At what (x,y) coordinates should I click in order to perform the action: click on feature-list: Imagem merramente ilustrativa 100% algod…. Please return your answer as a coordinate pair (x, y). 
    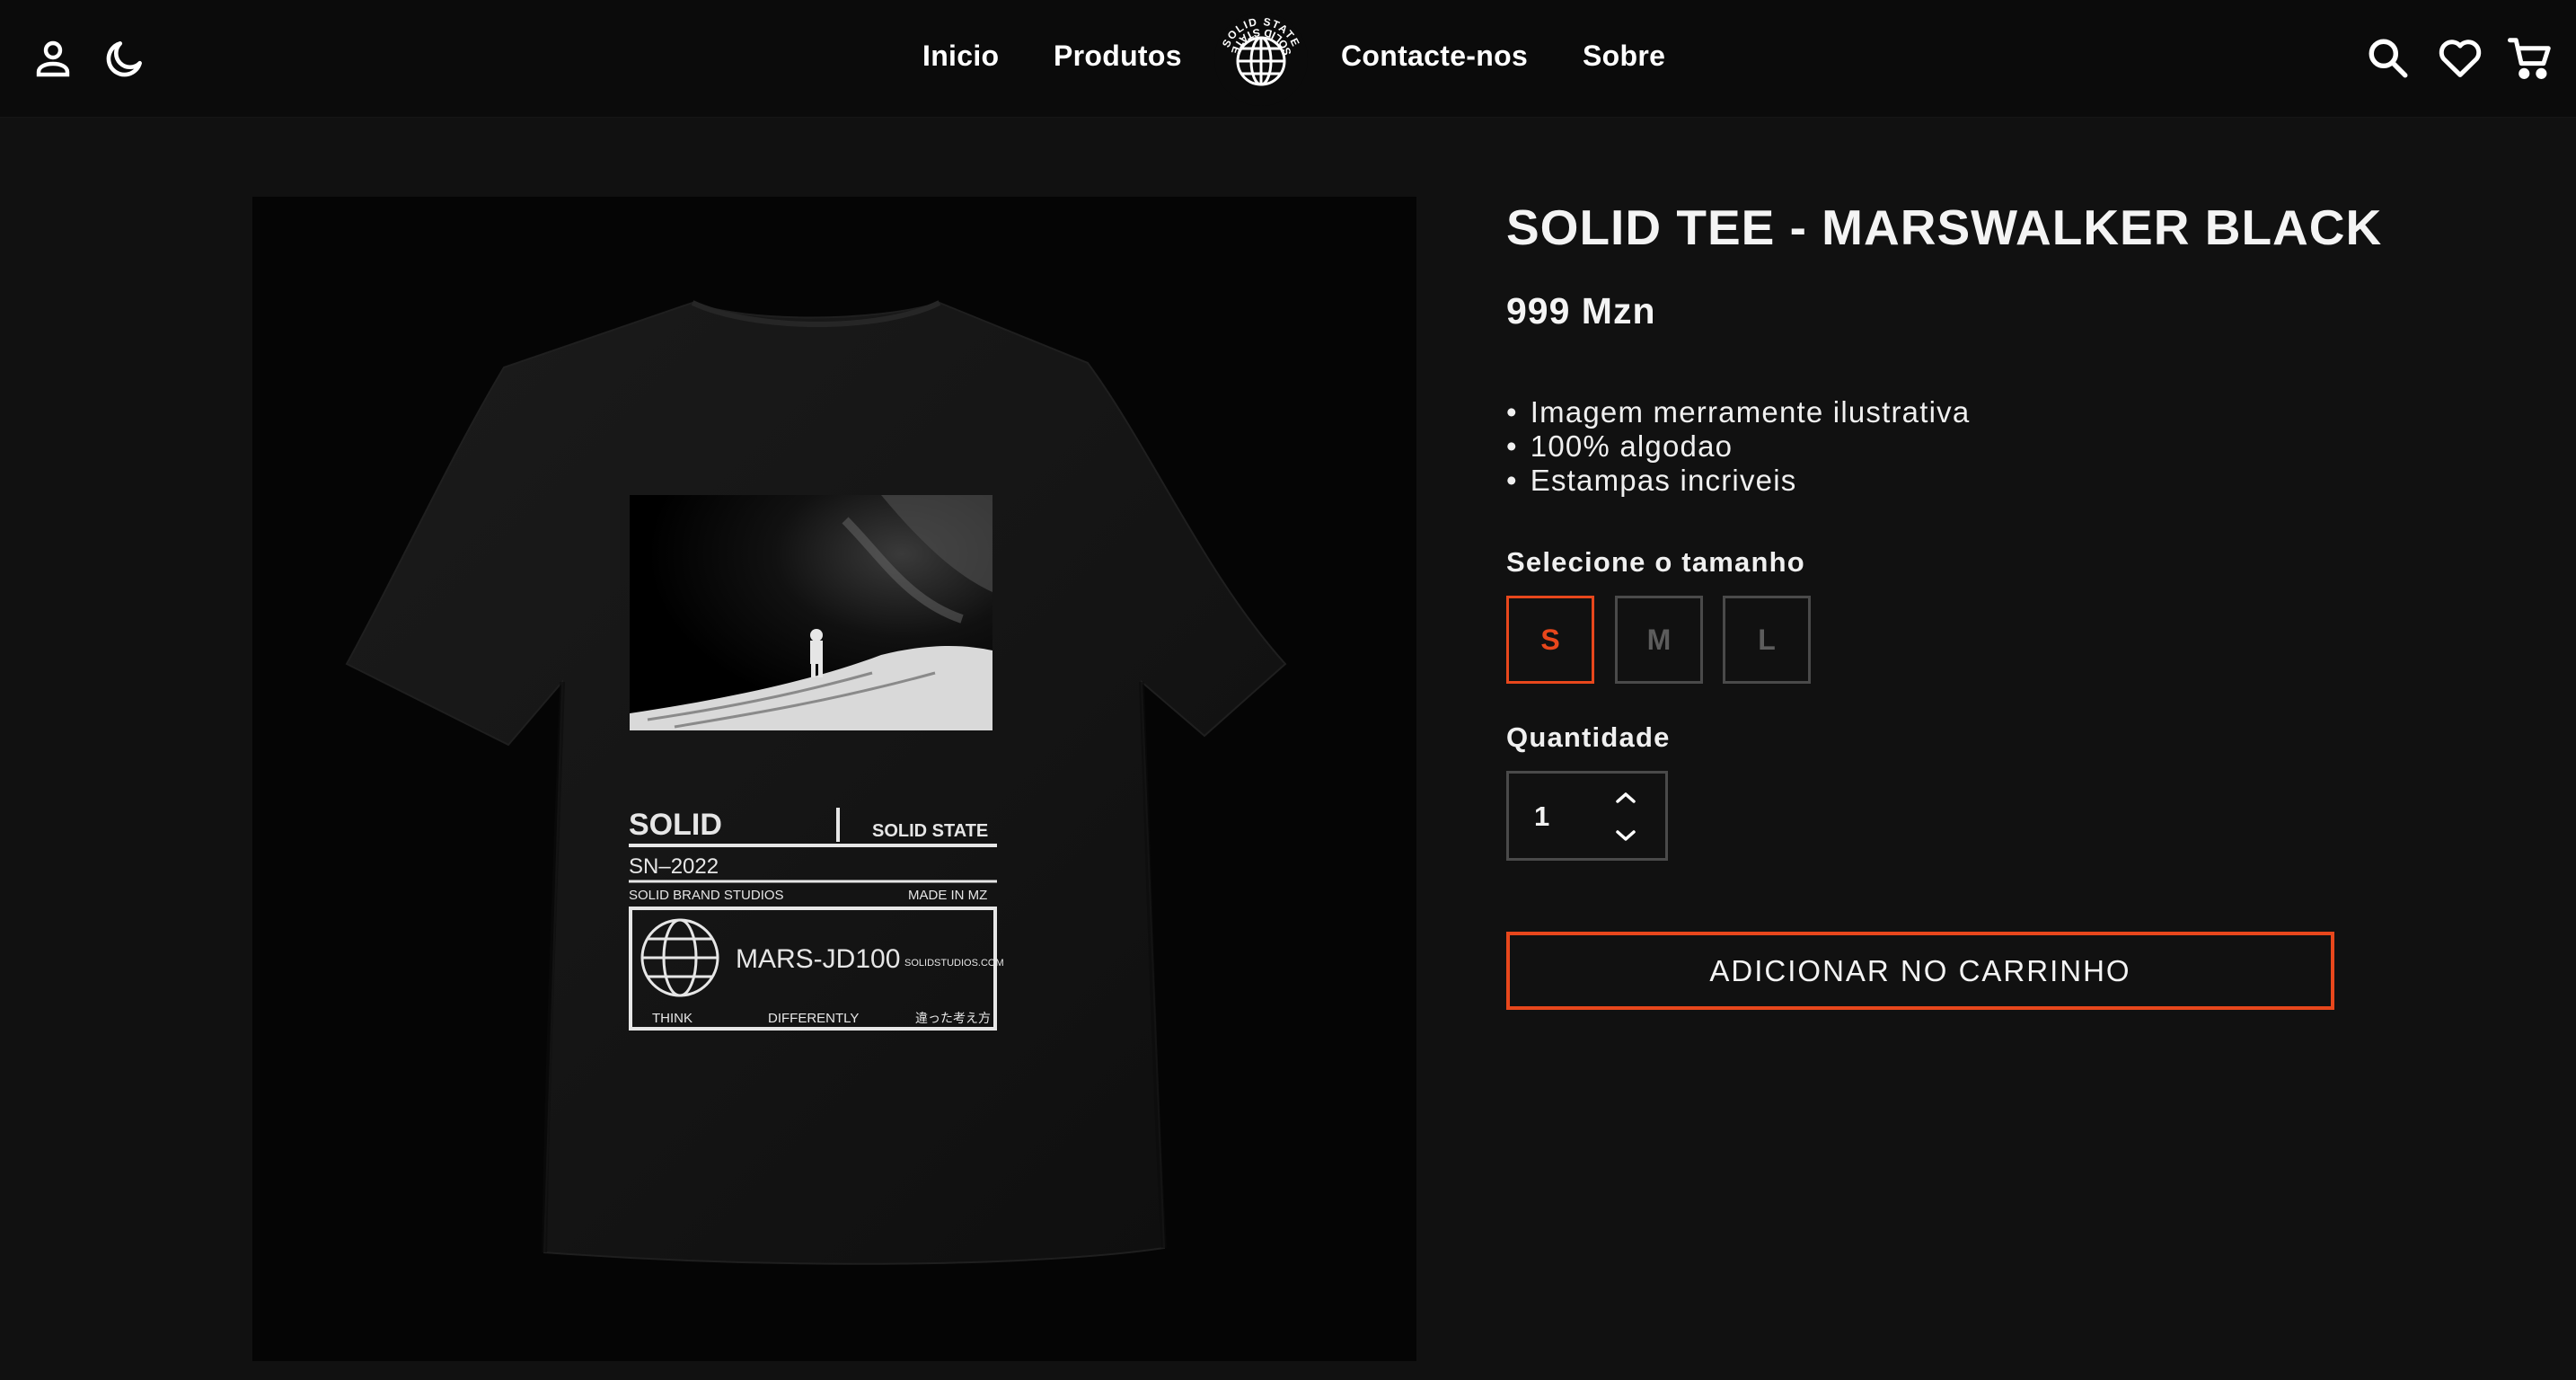
    Looking at the image, I should click on (1738, 446).